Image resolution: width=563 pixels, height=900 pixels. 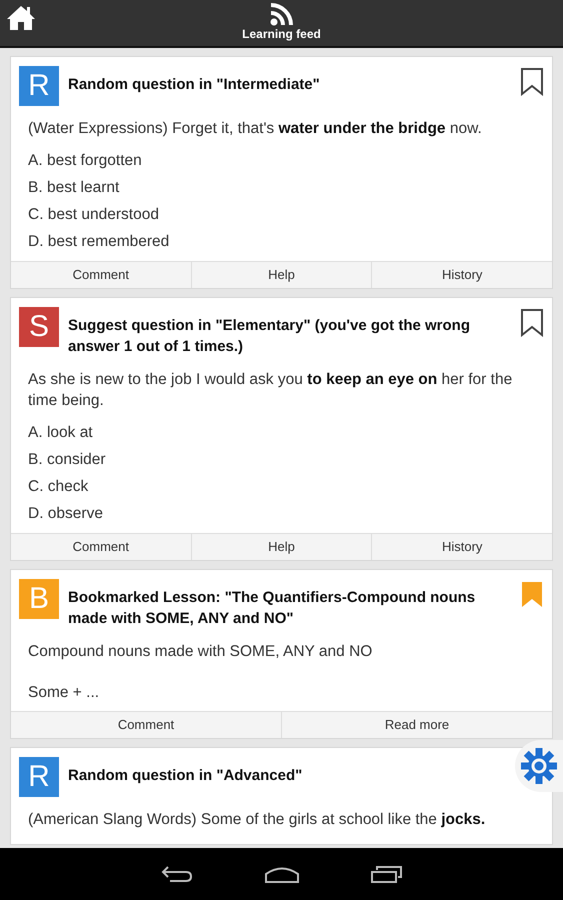 What do you see at coordinates (285, 214) in the screenshot?
I see `answer-option: C. best understood` at bounding box center [285, 214].